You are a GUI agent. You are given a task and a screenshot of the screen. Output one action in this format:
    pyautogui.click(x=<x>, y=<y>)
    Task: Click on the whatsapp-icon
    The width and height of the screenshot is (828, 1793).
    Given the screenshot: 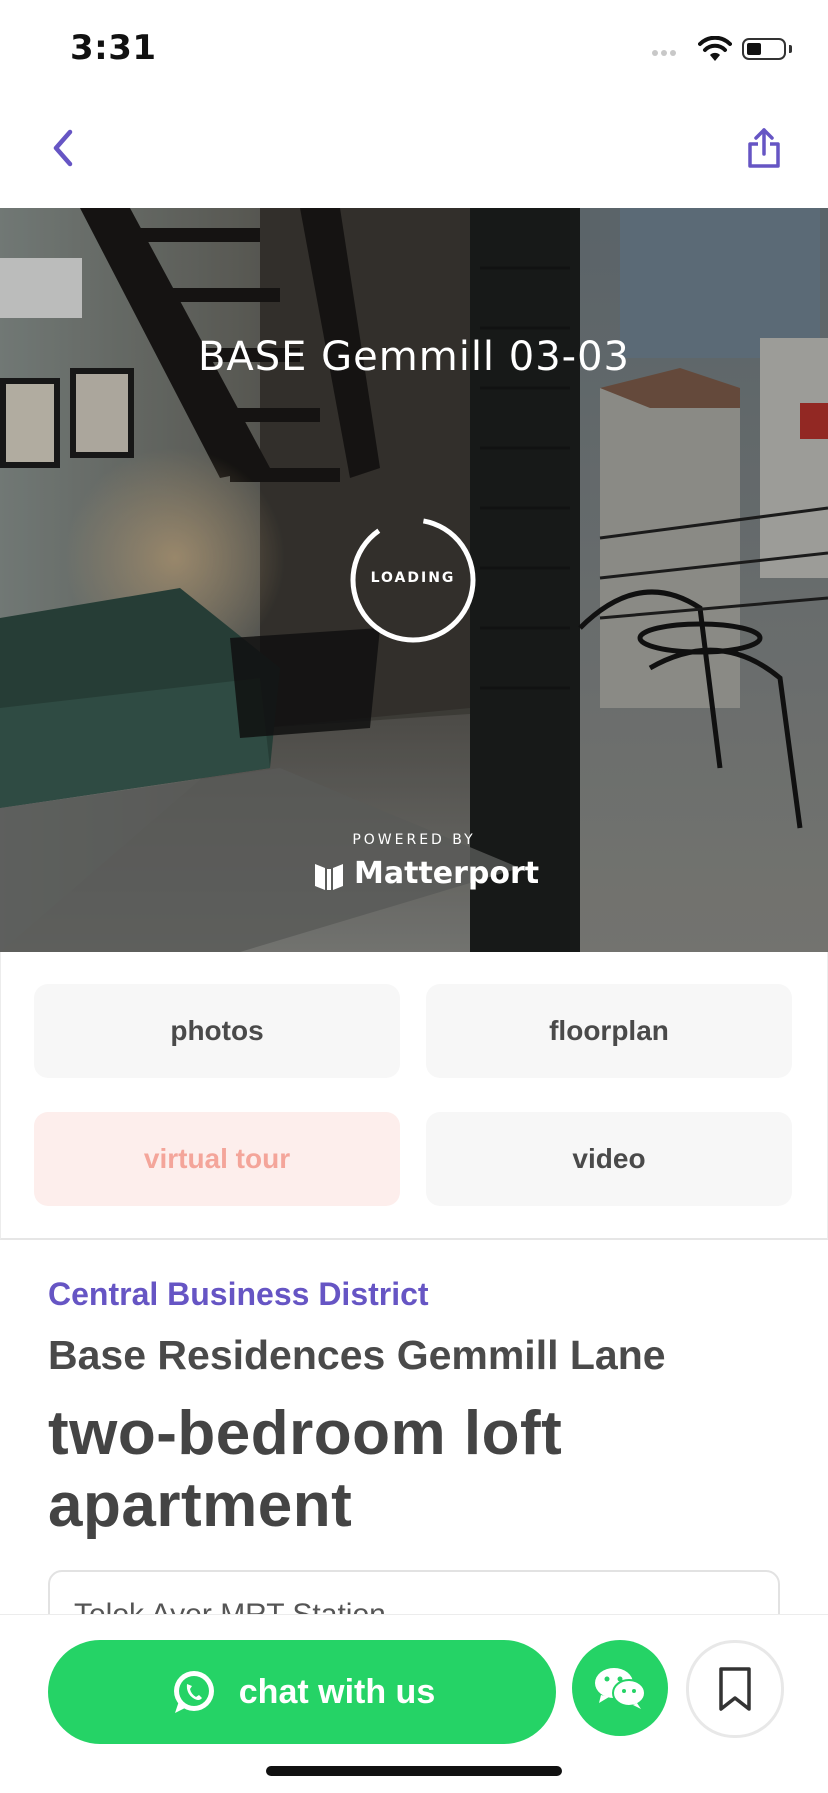 What is the action you would take?
    pyautogui.click(x=193, y=1692)
    